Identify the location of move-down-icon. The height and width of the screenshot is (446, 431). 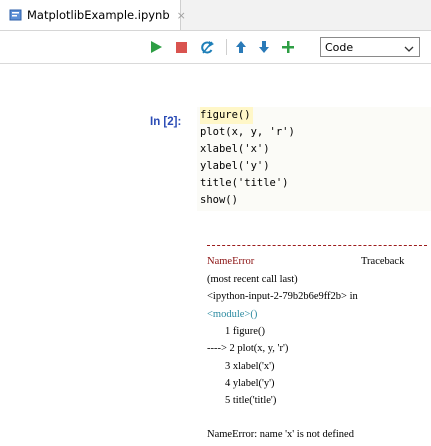
(264, 47).